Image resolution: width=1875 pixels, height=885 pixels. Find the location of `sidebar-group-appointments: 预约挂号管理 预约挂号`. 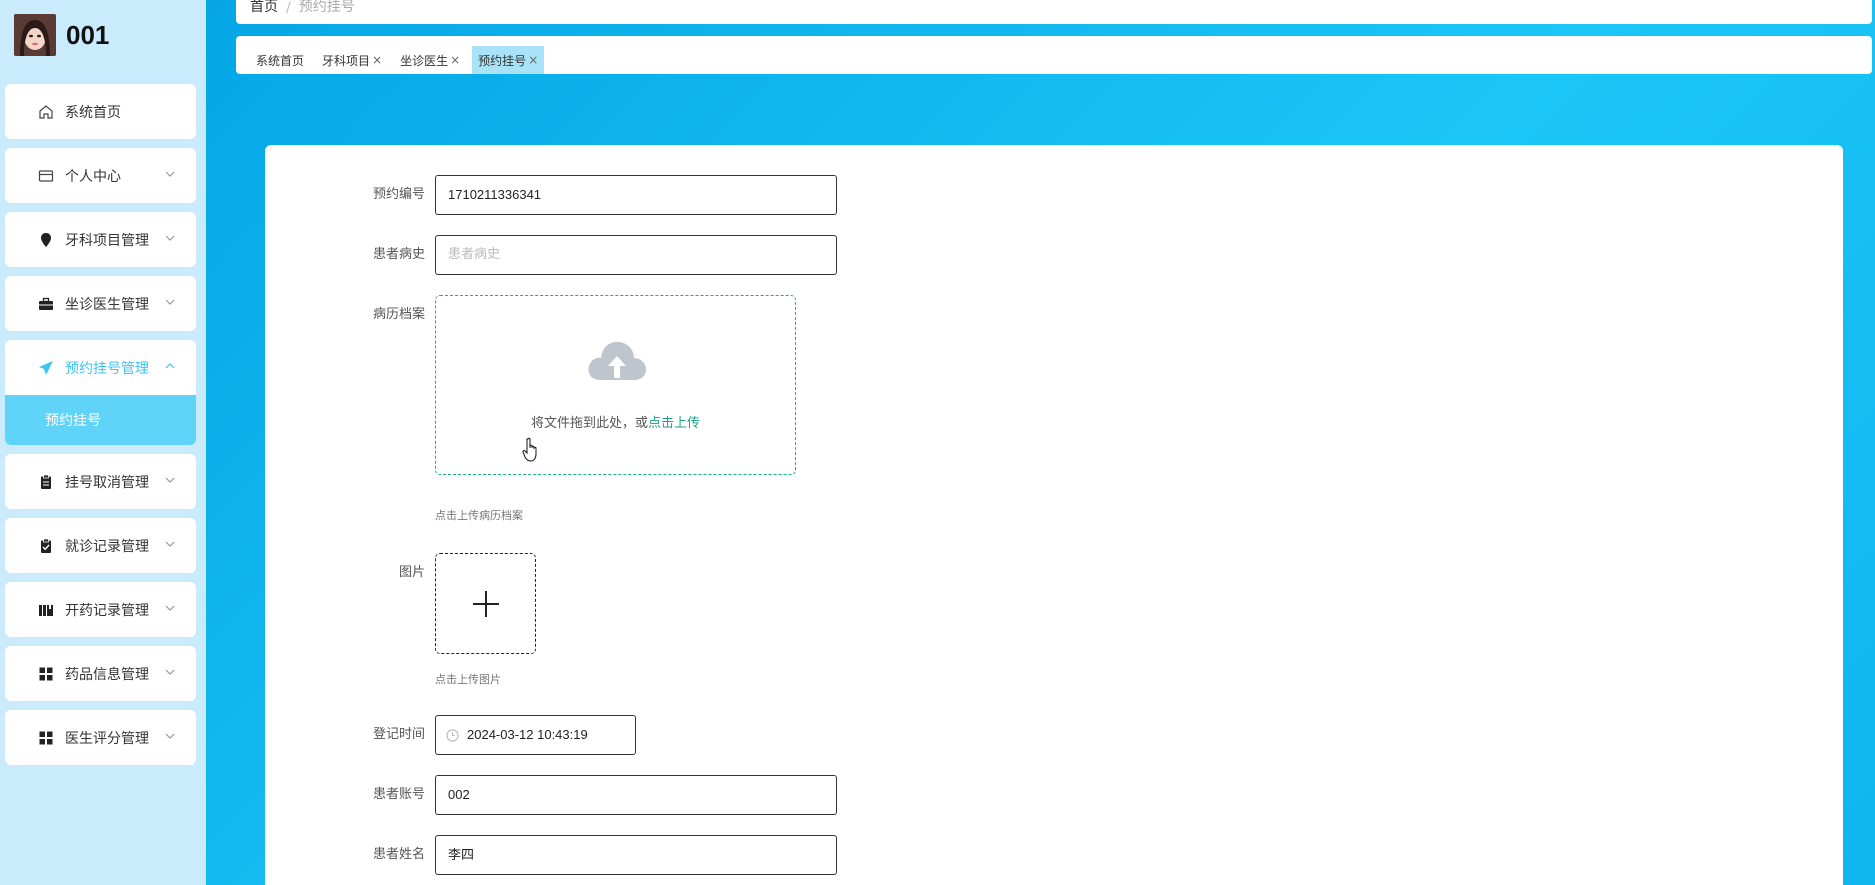

sidebar-group-appointments: 预约挂号管理 预约挂号 is located at coordinates (100, 392).